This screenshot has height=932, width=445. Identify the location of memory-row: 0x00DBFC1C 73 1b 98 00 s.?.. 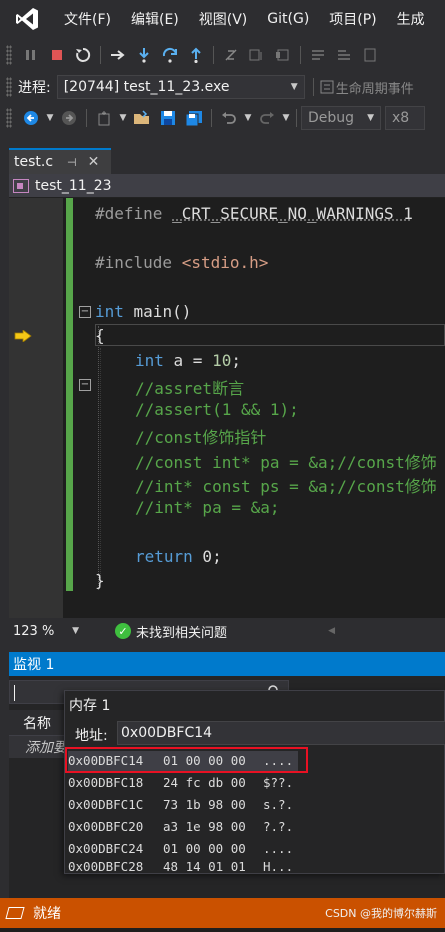
(180, 805).